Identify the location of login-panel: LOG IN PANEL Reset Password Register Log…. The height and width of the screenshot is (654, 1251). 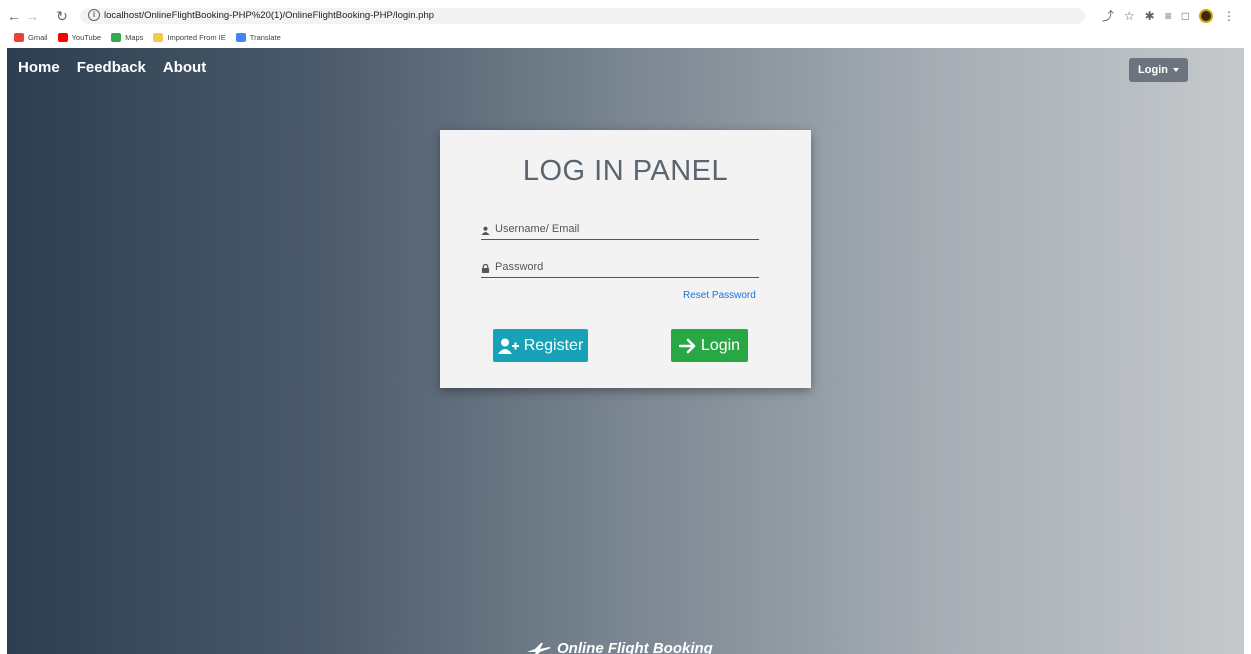
(625, 259).